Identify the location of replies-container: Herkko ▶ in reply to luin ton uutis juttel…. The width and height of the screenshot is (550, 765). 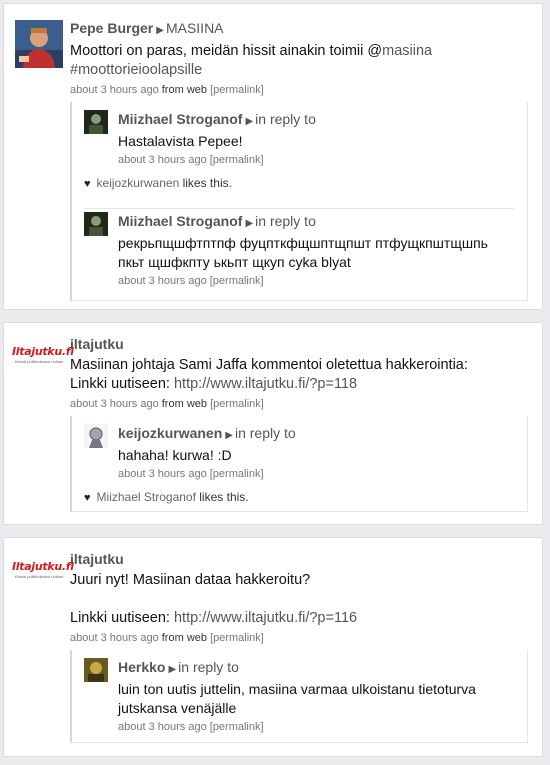
(299, 696).